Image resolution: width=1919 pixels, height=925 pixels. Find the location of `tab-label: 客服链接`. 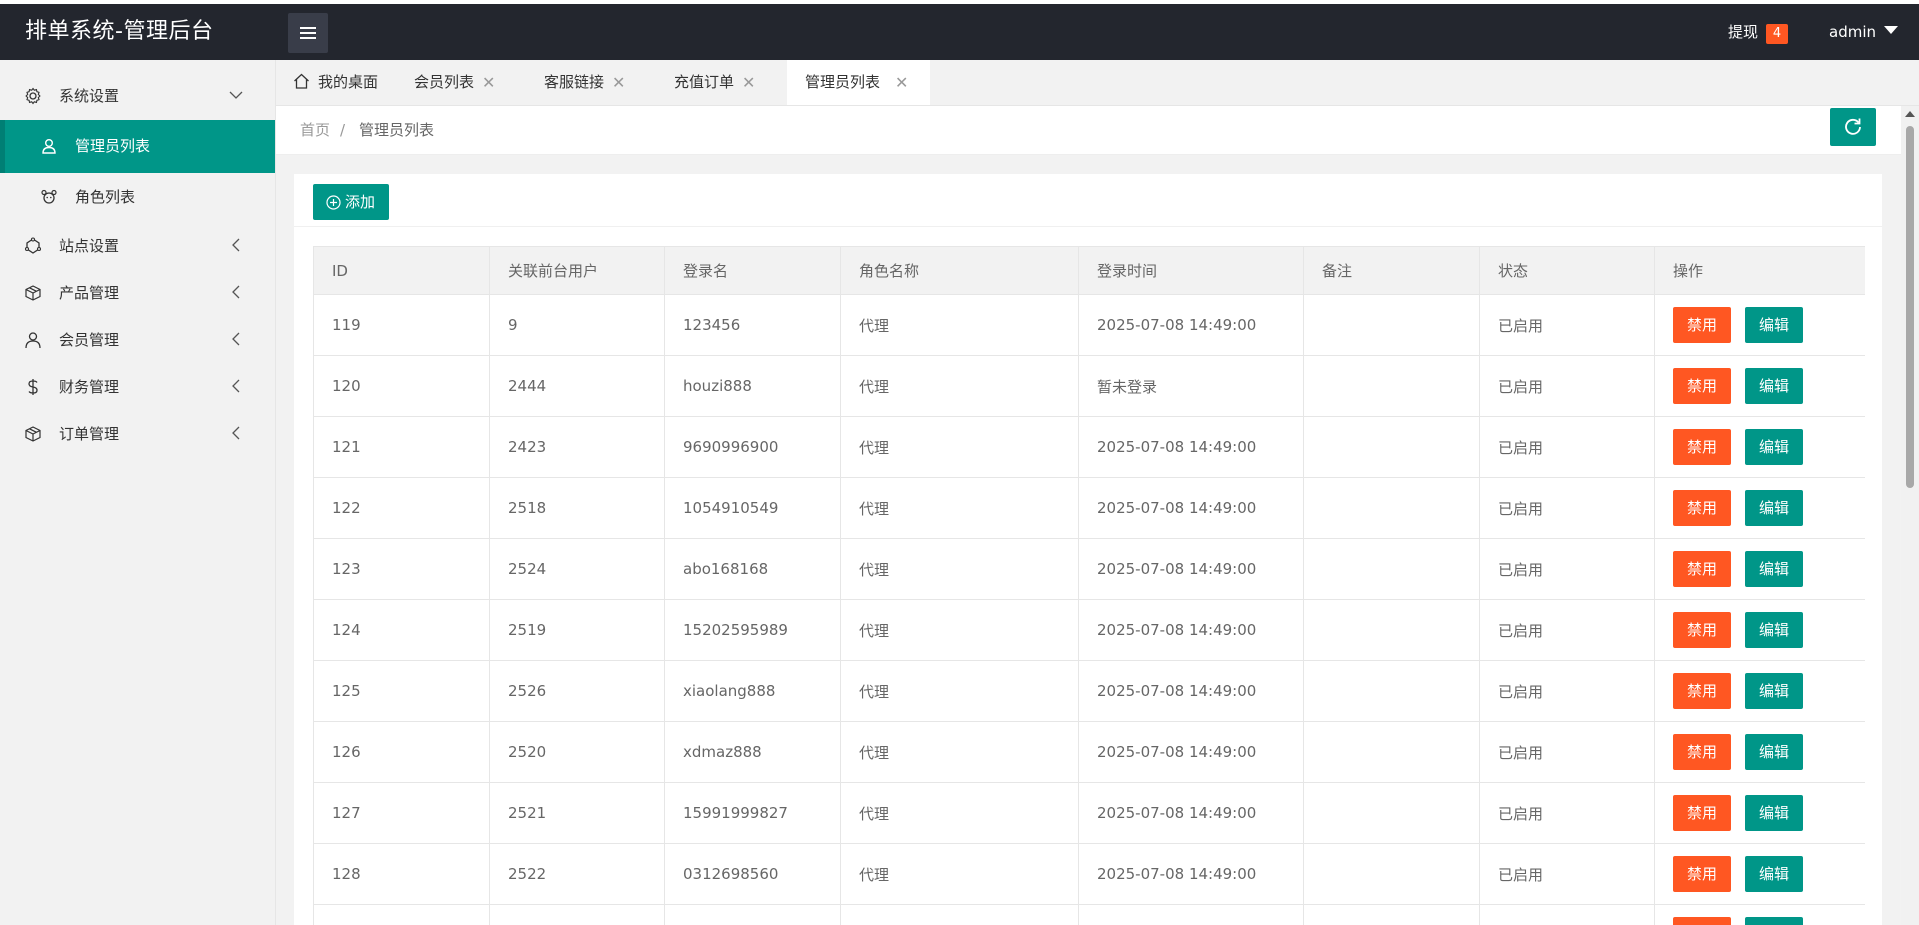

tab-label: 客服链接 is located at coordinates (574, 82).